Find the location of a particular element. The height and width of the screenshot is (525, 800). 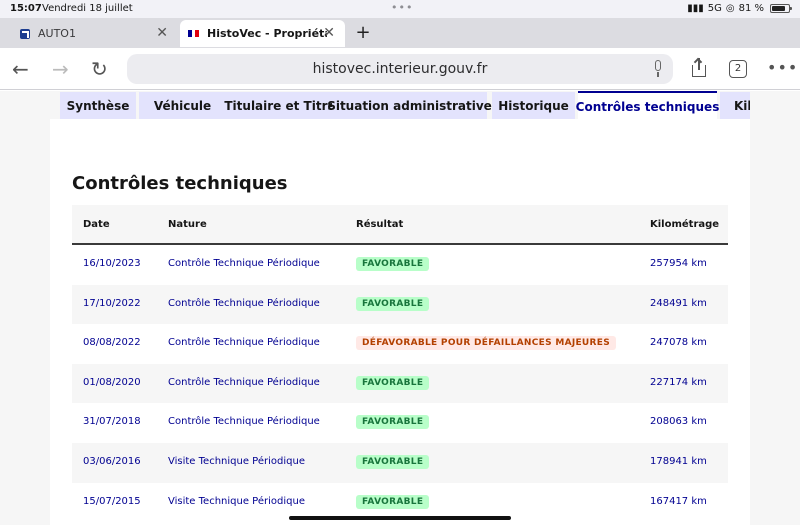

address-bar: histovec.interieur.gouv.fr is located at coordinates (400, 69).